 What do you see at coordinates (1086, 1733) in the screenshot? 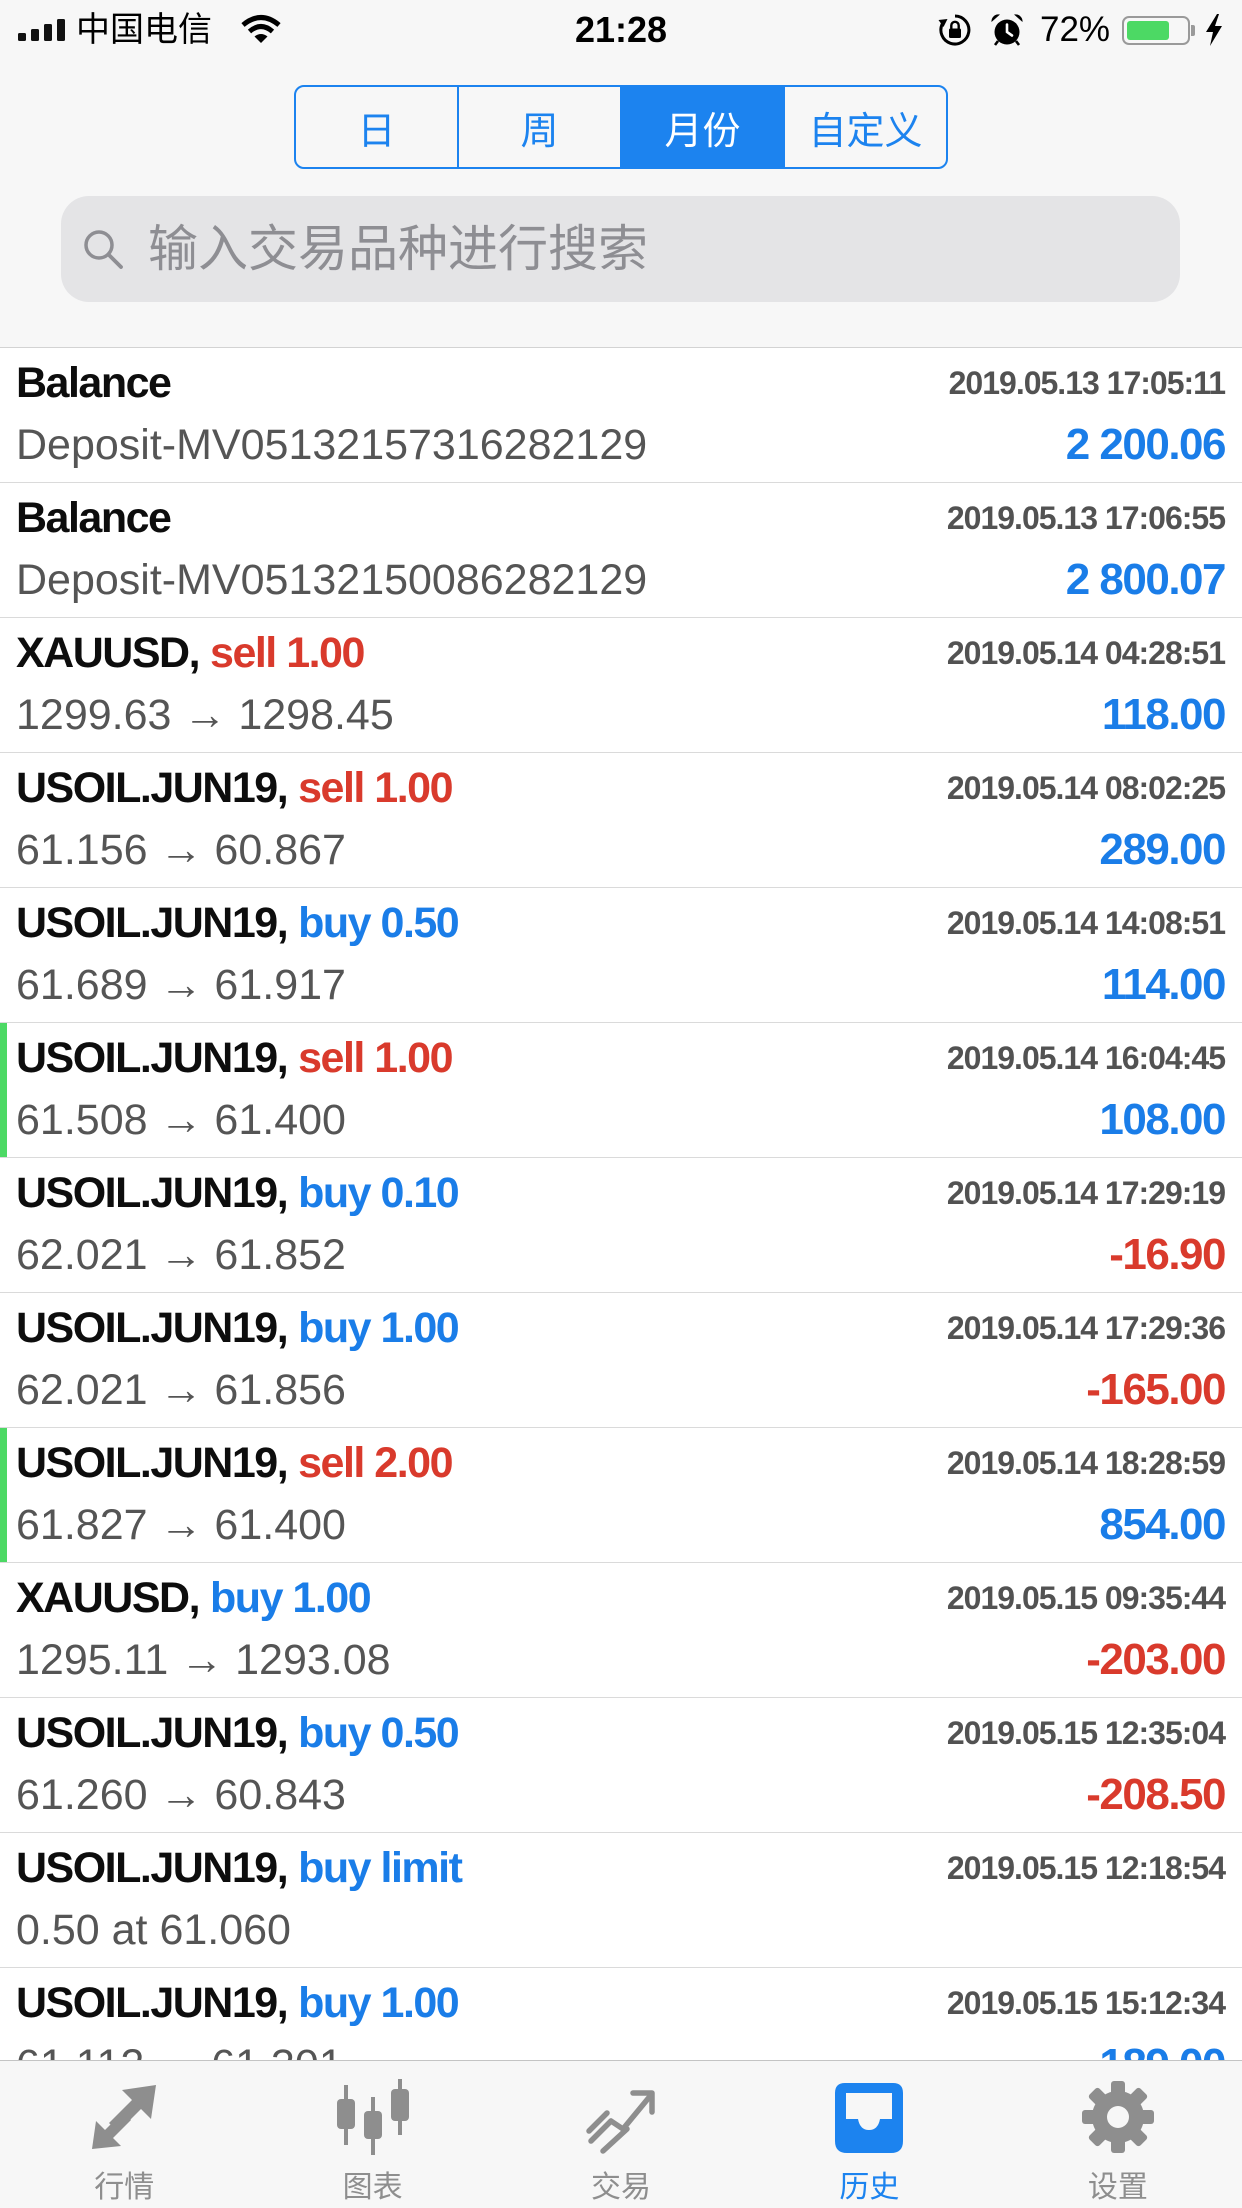
I see `deal-time: 2019.05.15 12:35:04` at bounding box center [1086, 1733].